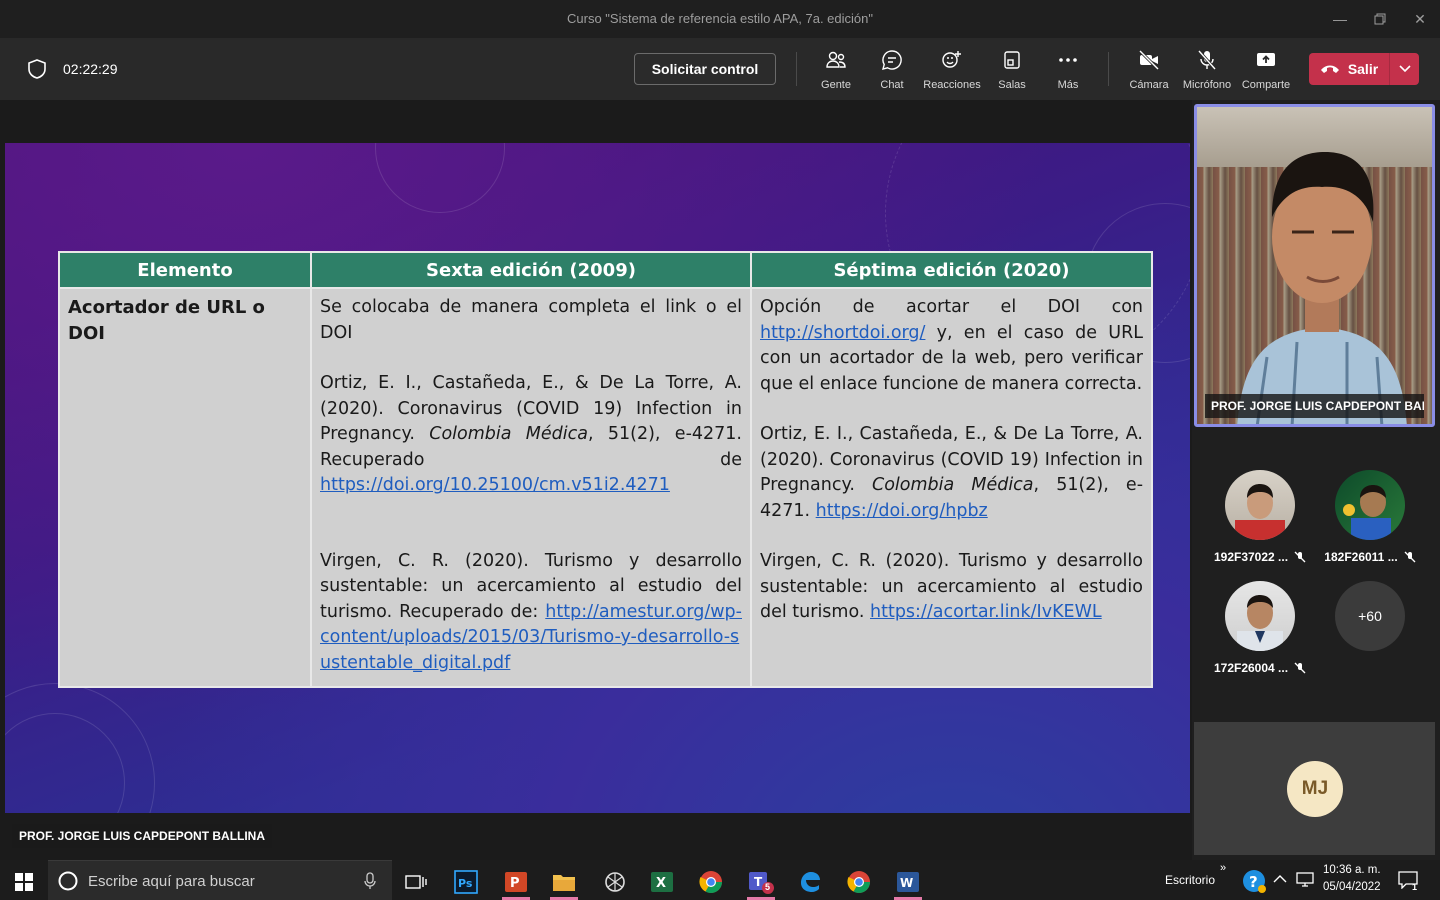  Describe the element at coordinates (1190, 880) in the screenshot. I see `desktop-toolbar: Escritorio` at that location.